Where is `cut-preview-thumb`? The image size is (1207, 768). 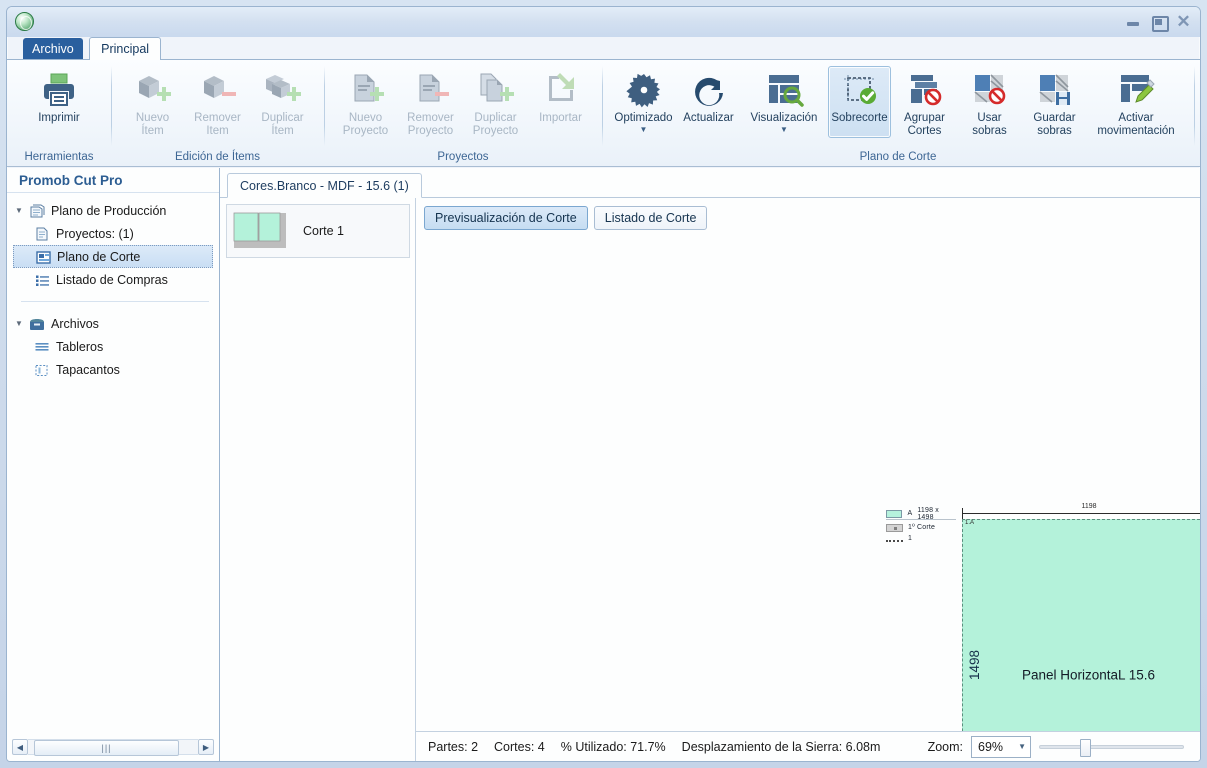 cut-preview-thumb is located at coordinates (263, 231).